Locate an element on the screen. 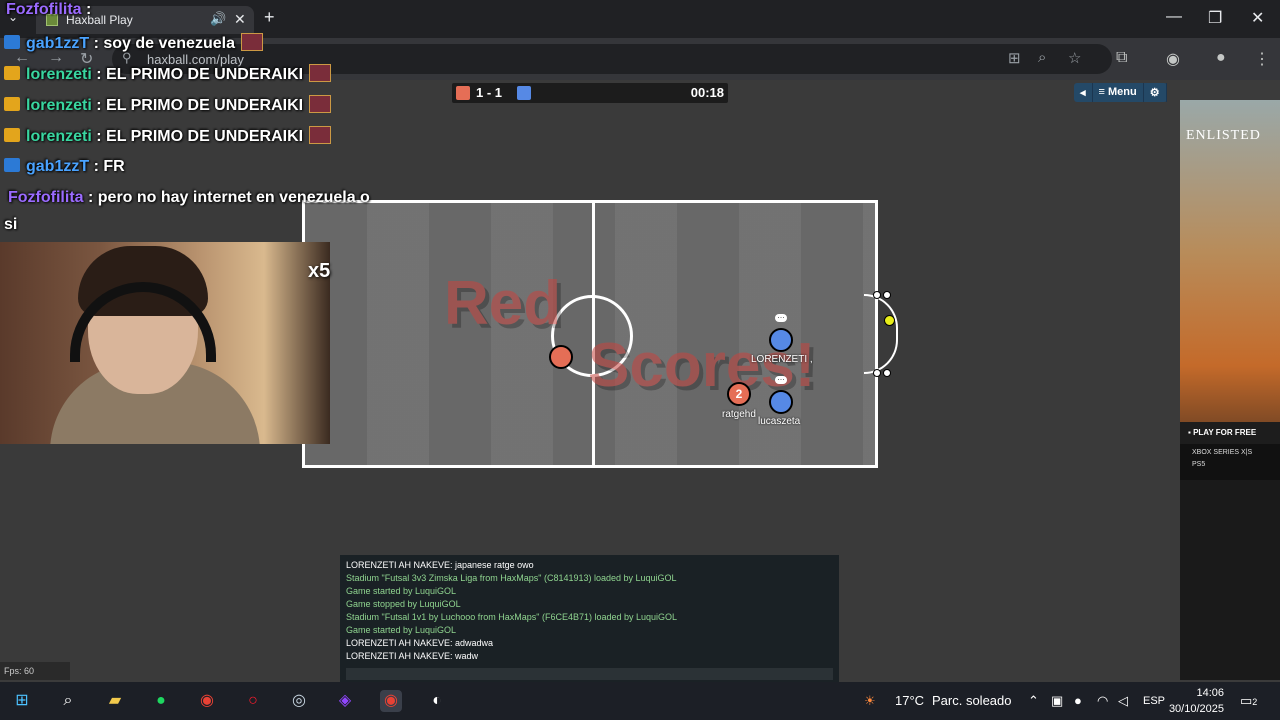  menu-button: ≡ Menu is located at coordinates (1118, 92).